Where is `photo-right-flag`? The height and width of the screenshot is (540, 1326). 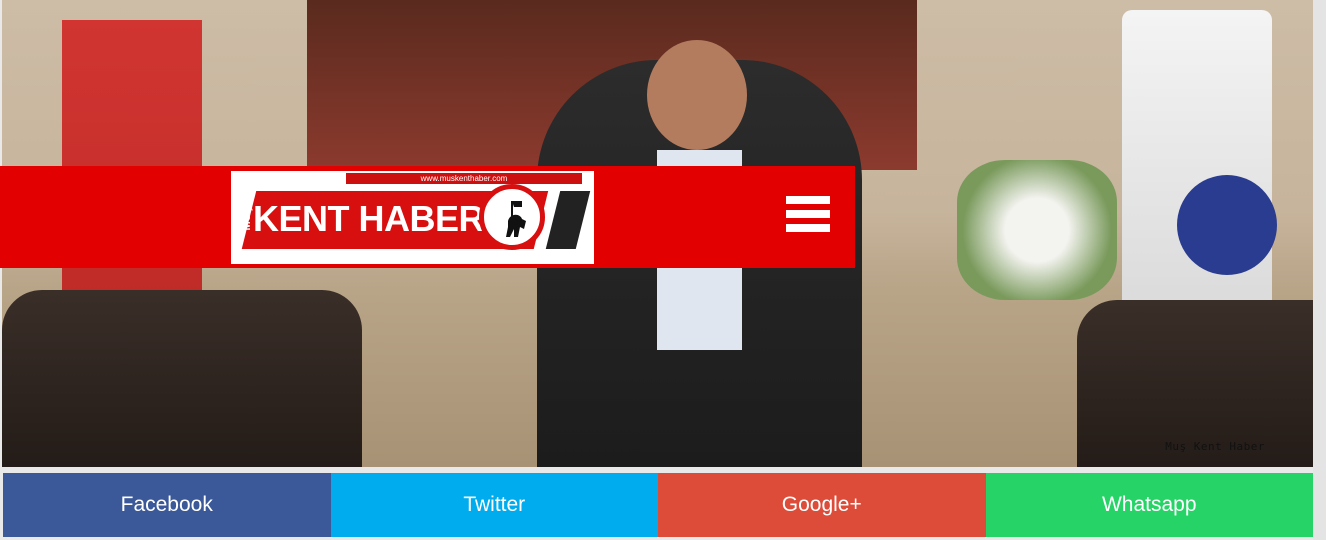
photo-right-flag is located at coordinates (1197, 175).